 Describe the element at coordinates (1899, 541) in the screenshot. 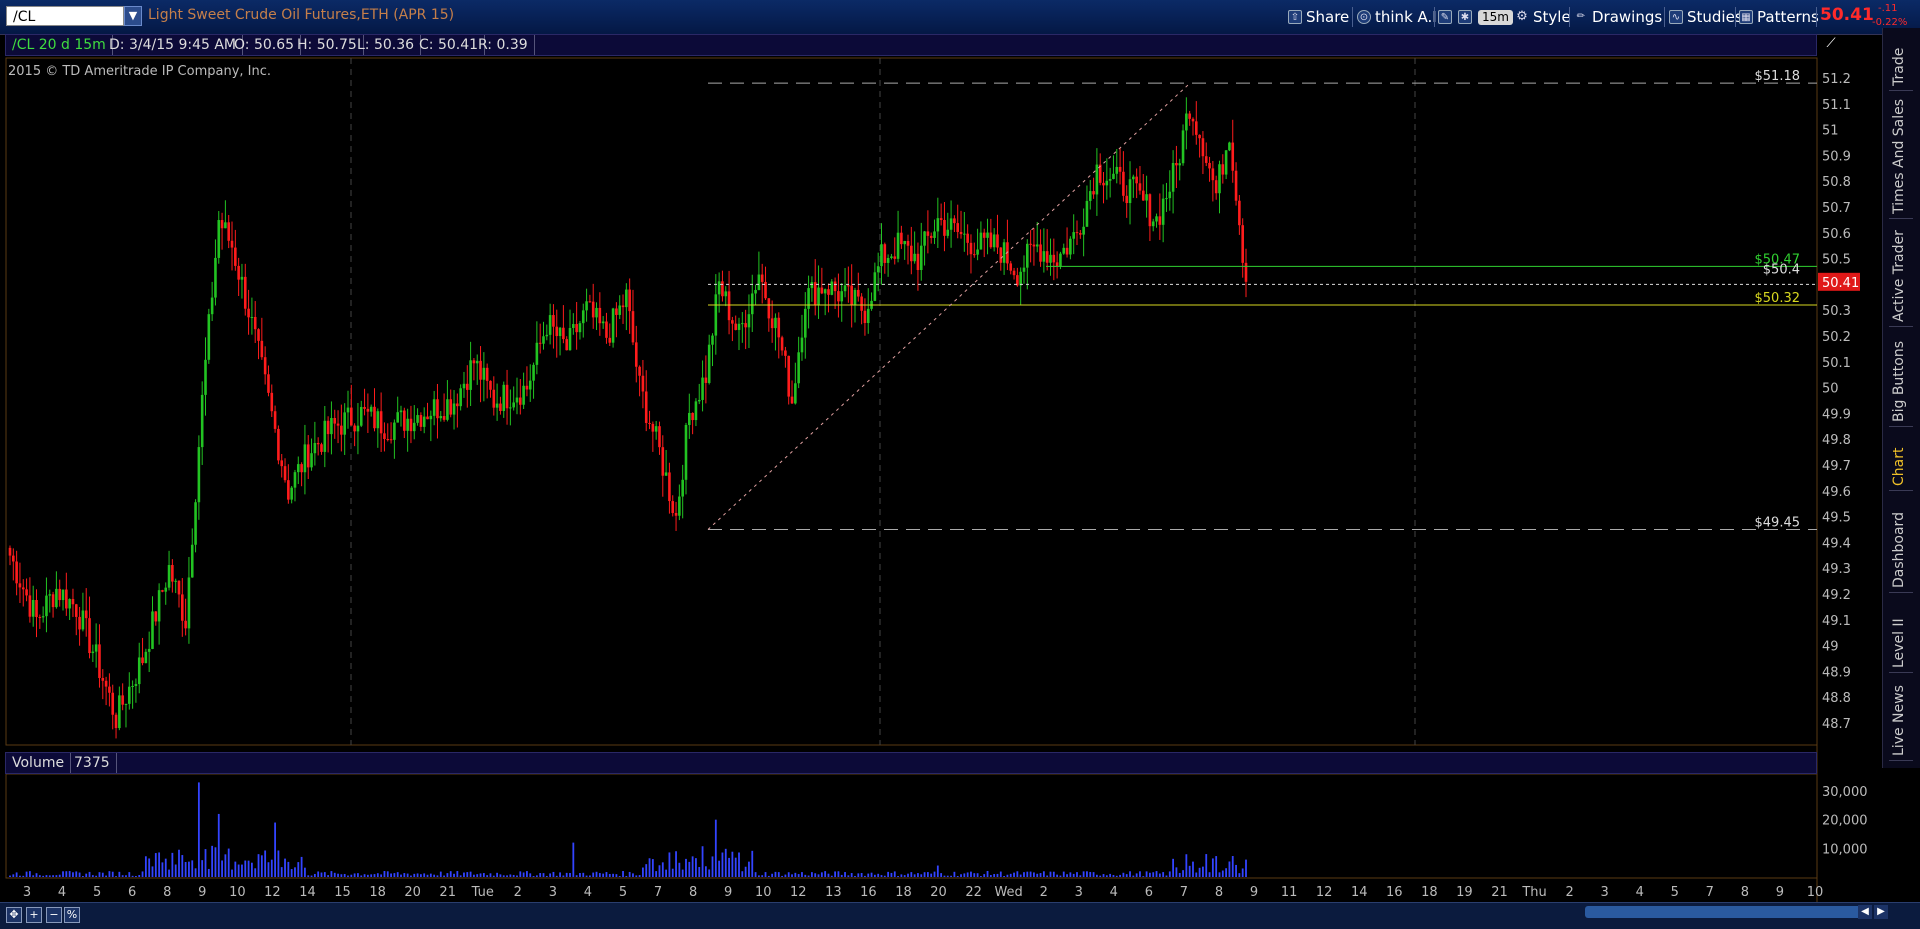

I see `side-tab-dashboard: Dashboard` at that location.